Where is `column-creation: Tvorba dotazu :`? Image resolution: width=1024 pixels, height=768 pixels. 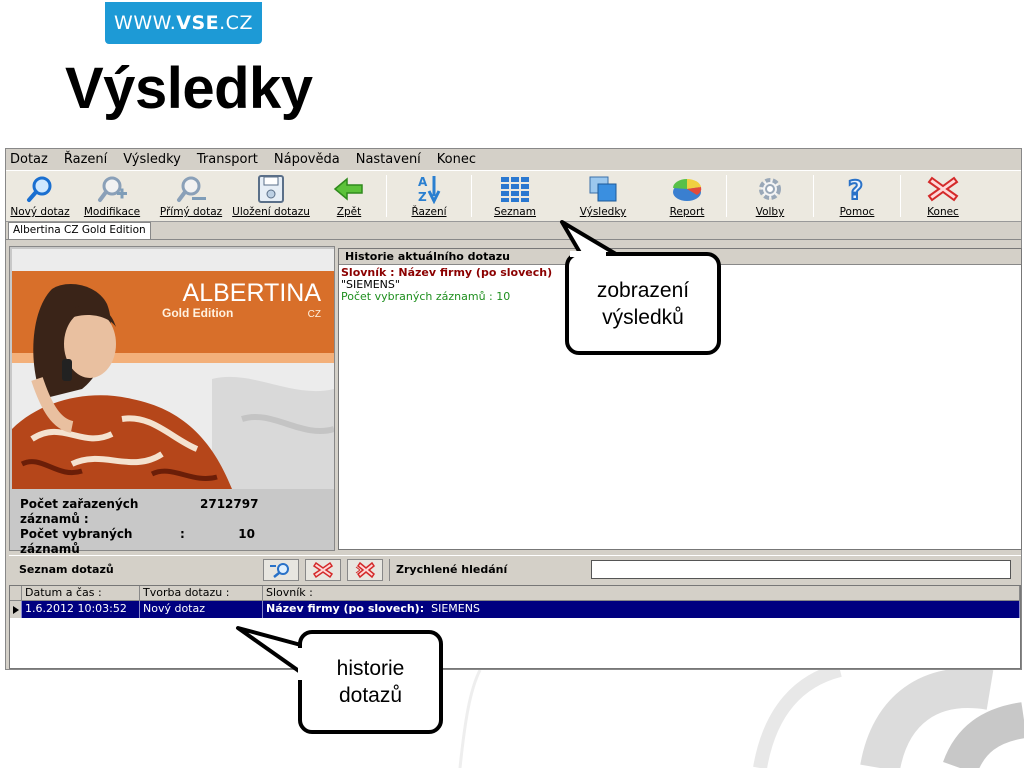
column-creation: Tvorba dotazu : is located at coordinates (201, 593).